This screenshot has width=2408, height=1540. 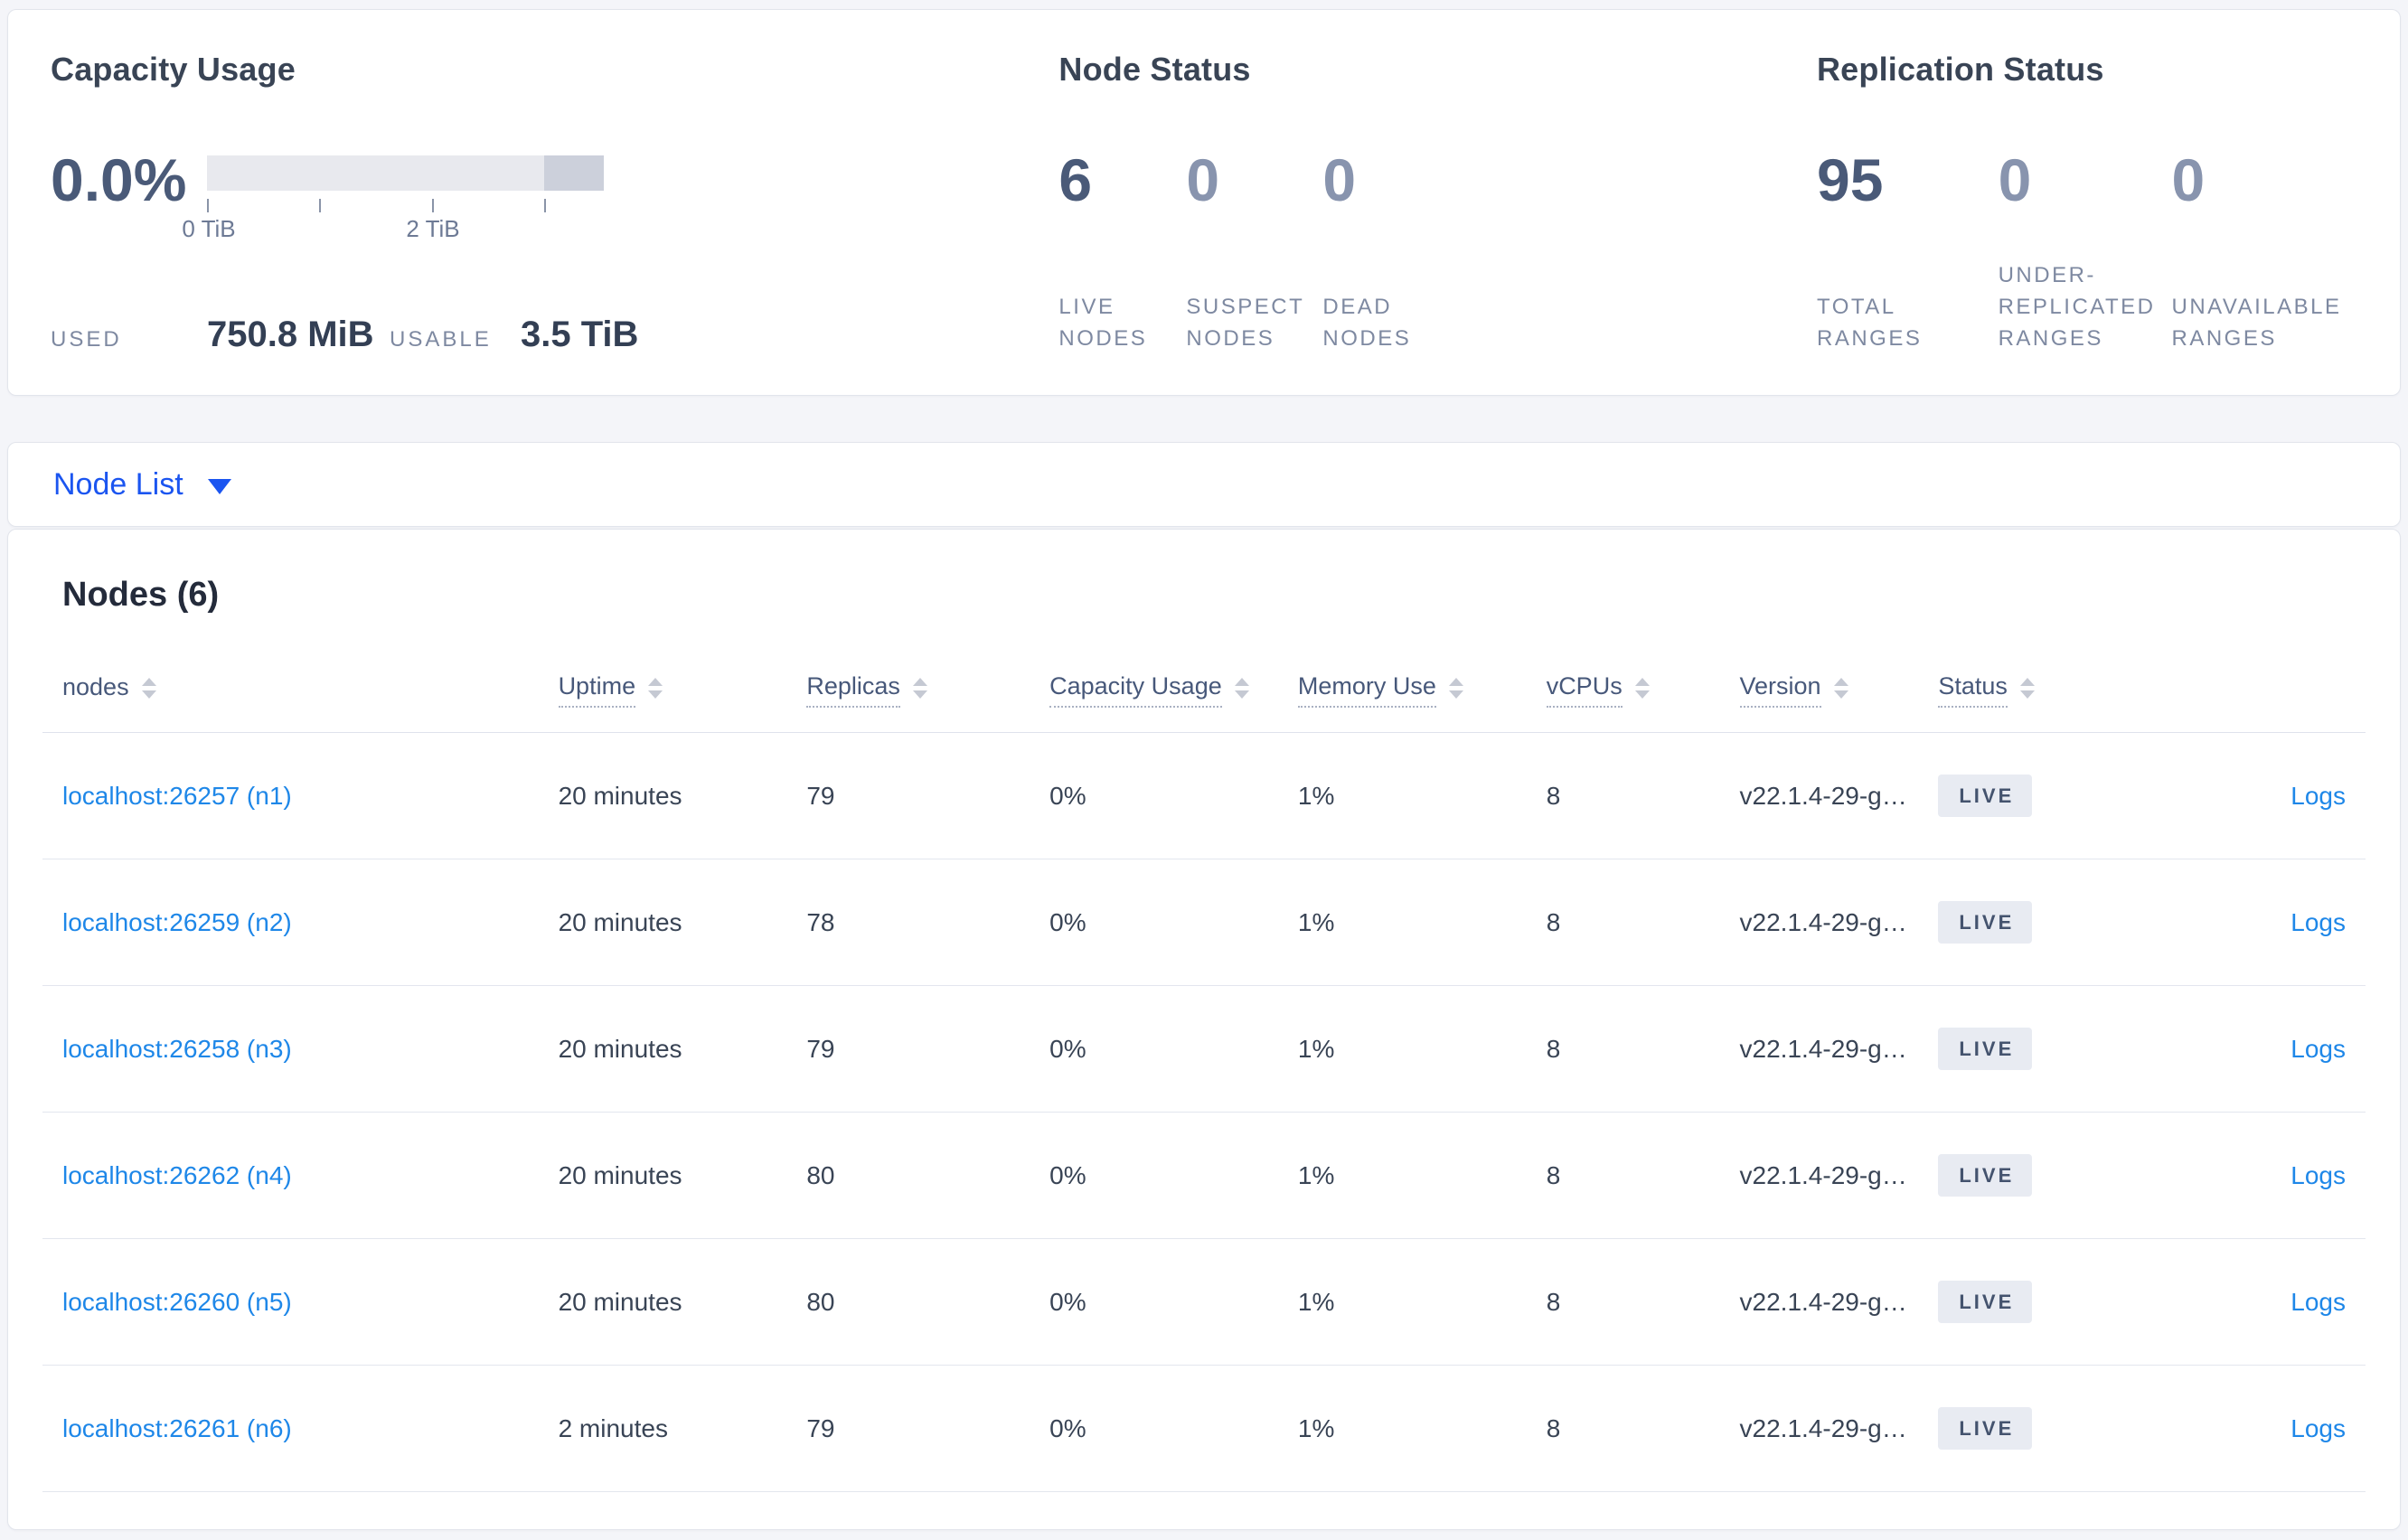 What do you see at coordinates (1377, 253) in the screenshot?
I see `dead-nodes-stat: 0 DEAD NODES` at bounding box center [1377, 253].